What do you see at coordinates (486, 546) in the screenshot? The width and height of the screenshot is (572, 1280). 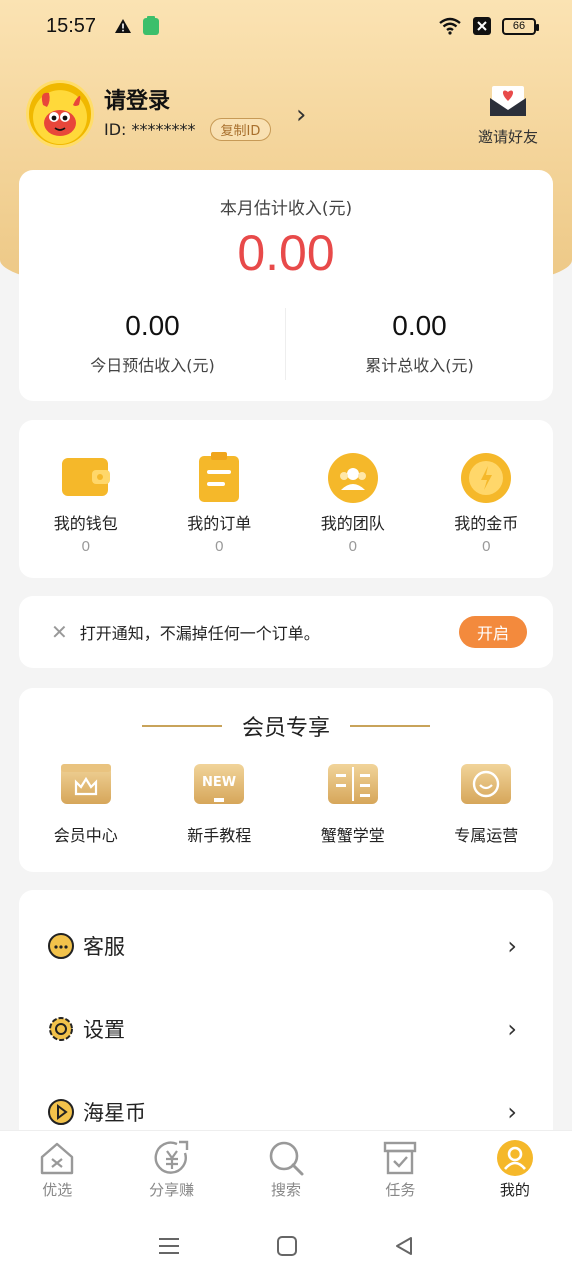 I see `my-coins-count: 0` at bounding box center [486, 546].